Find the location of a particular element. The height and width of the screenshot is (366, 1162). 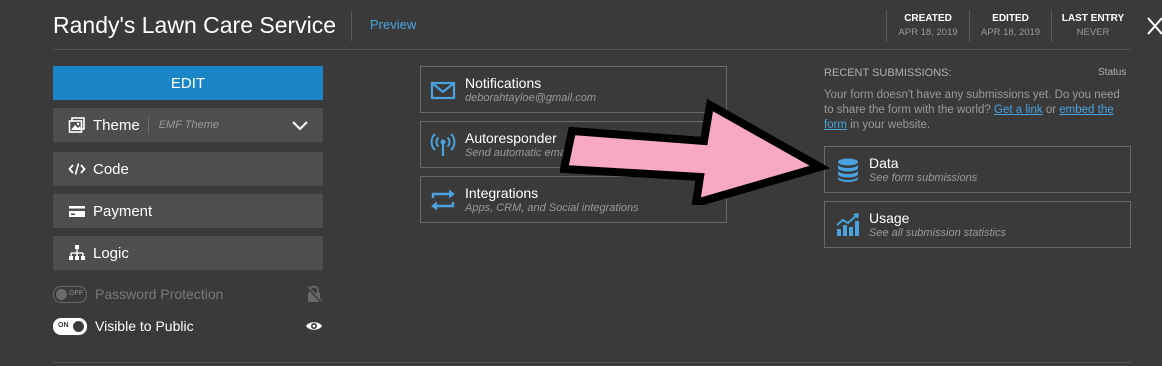

usage-card: Usage See all submission statistics is located at coordinates (977, 224).